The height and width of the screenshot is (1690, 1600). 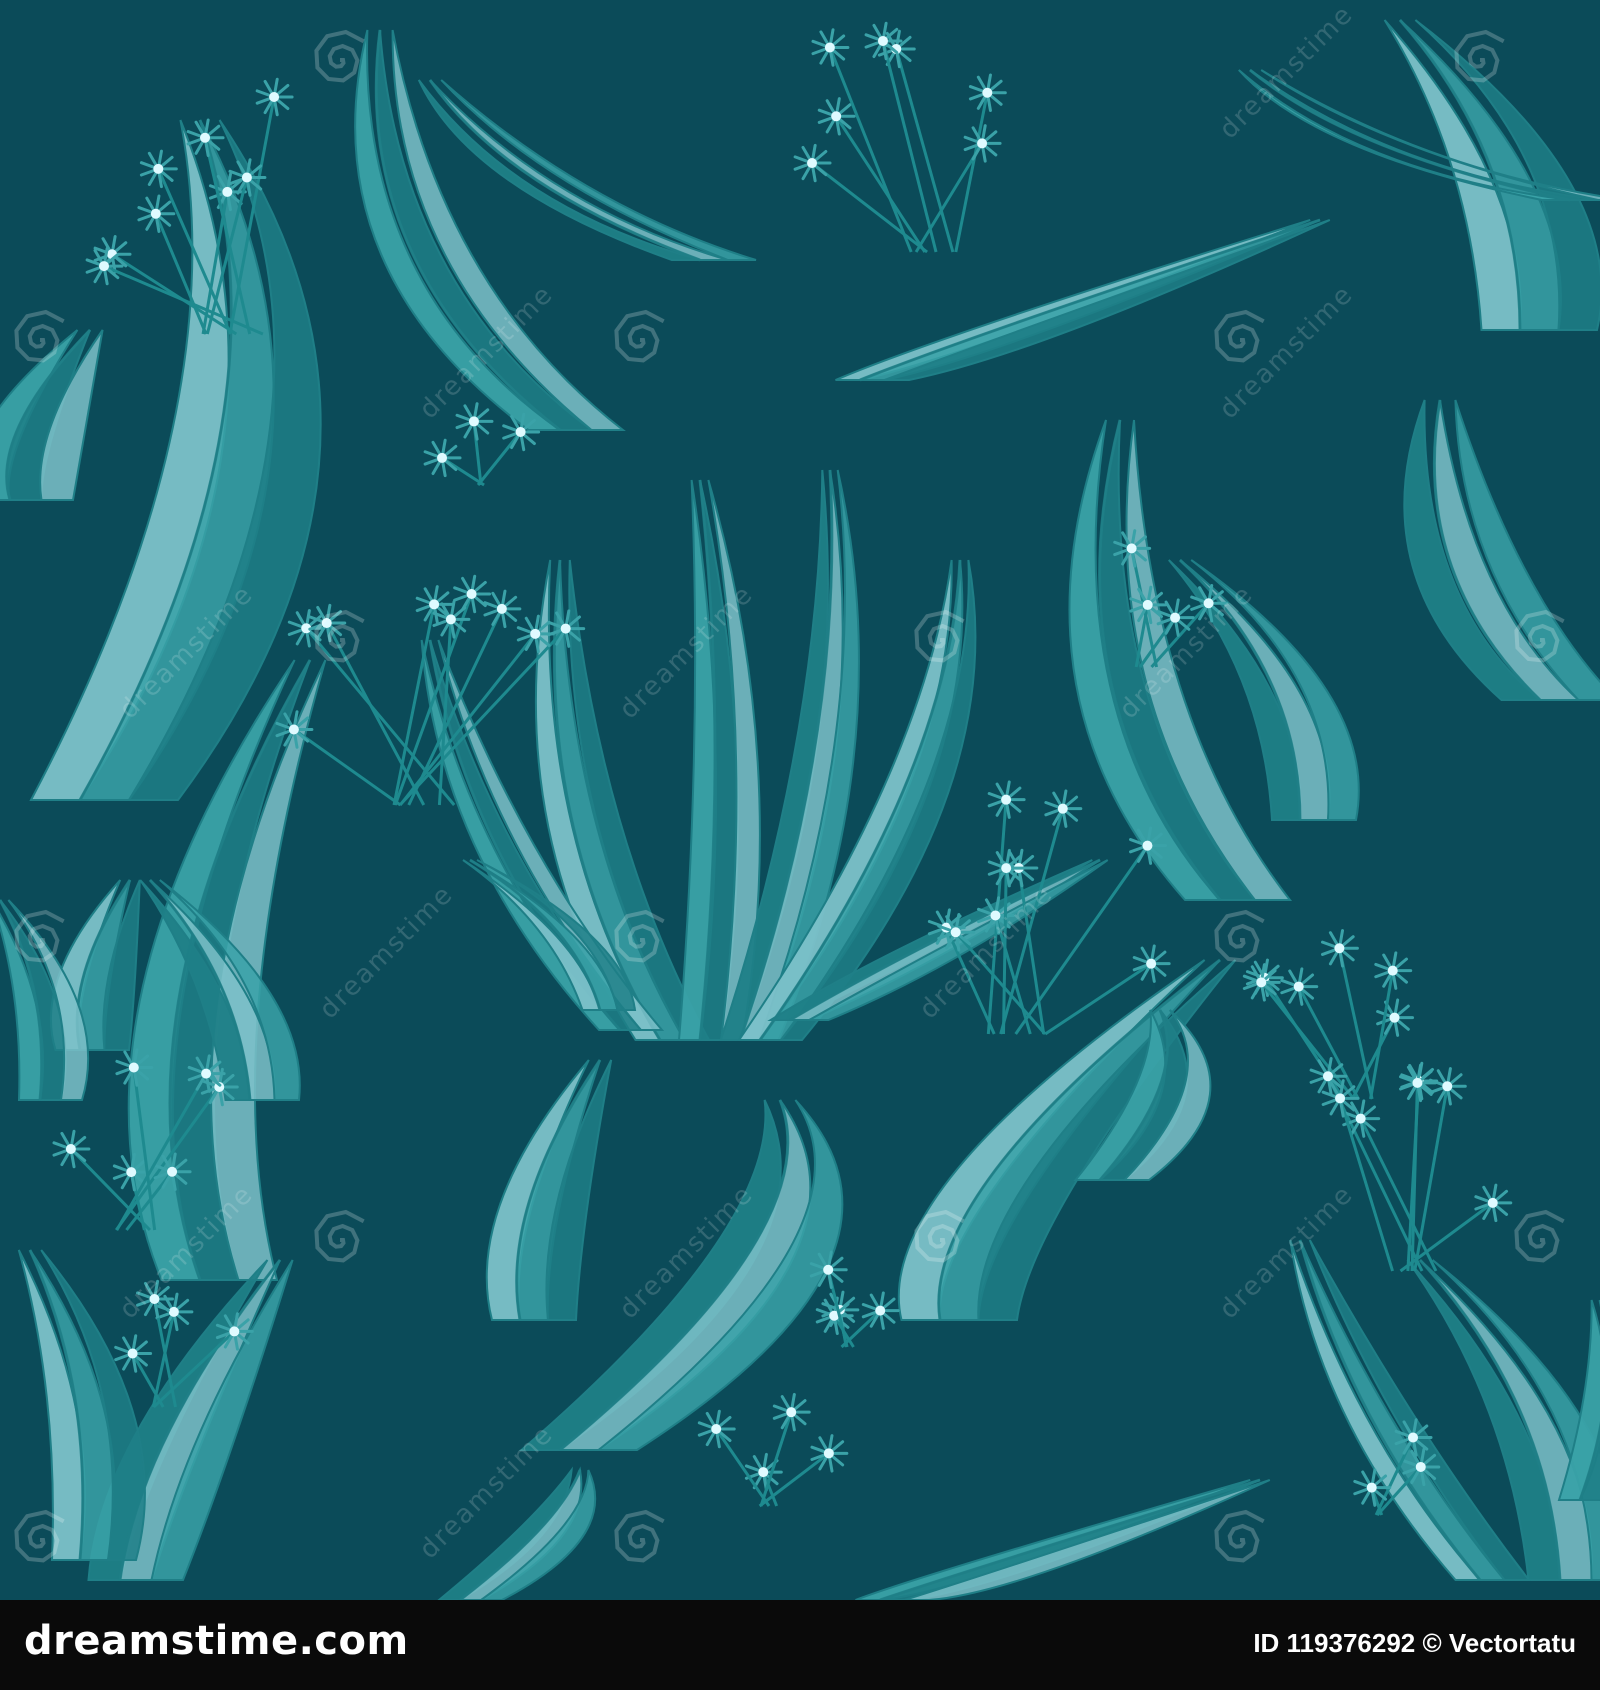 I want to click on footer-image-id: ID 119376292 © Vectortatu, so click(x=1414, y=1643).